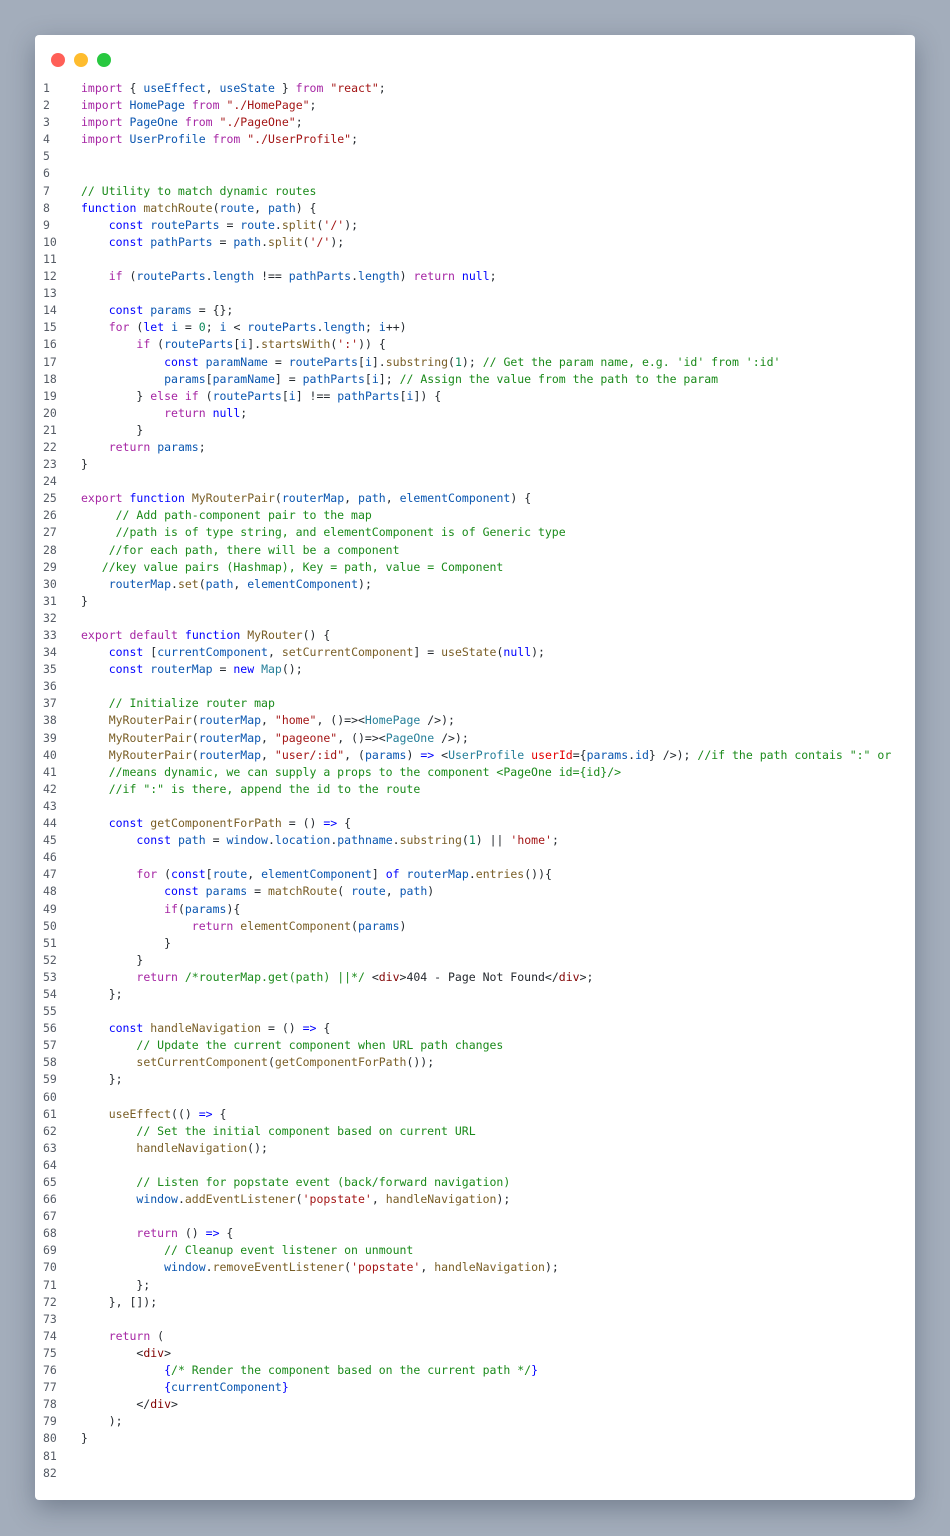  What do you see at coordinates (475, 1148) in the screenshot?
I see `code-line: 63 handleNavigation();` at bounding box center [475, 1148].